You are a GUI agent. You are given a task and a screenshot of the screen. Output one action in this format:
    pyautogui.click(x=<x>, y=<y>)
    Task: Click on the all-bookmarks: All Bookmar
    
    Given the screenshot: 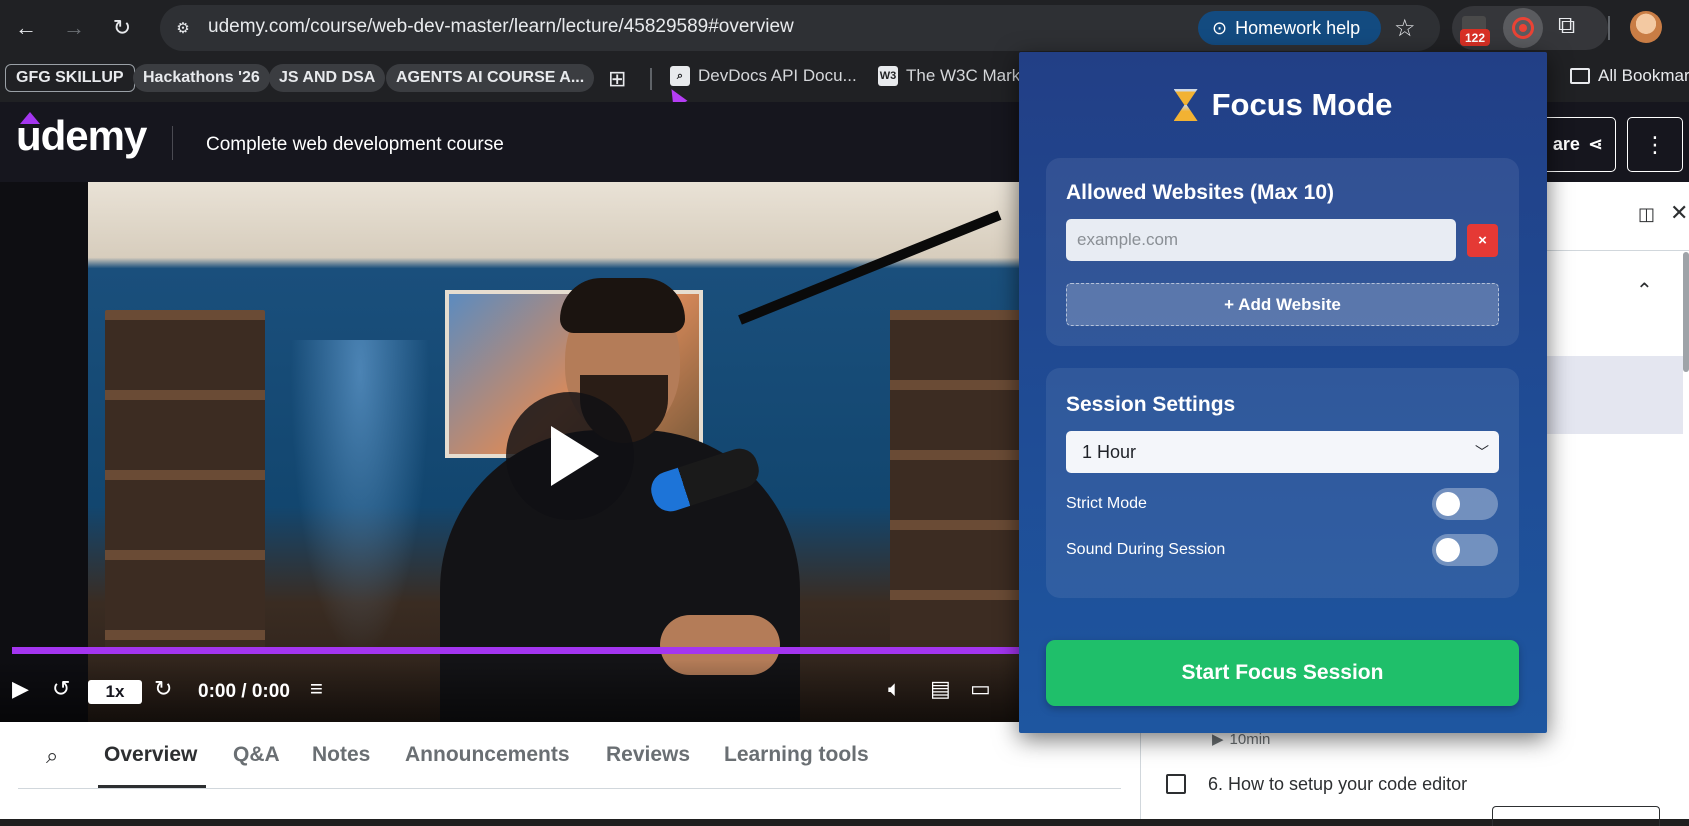 What is the action you would take?
    pyautogui.click(x=1629, y=76)
    